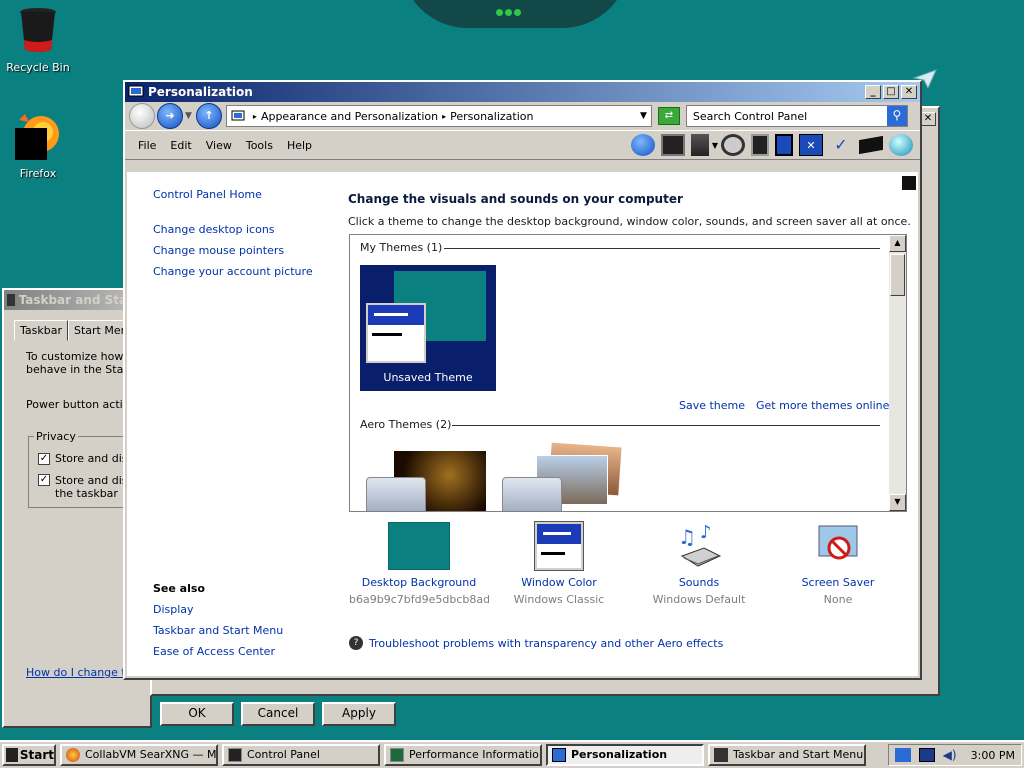  I want to click on search-icon: ⚲, so click(896, 116).